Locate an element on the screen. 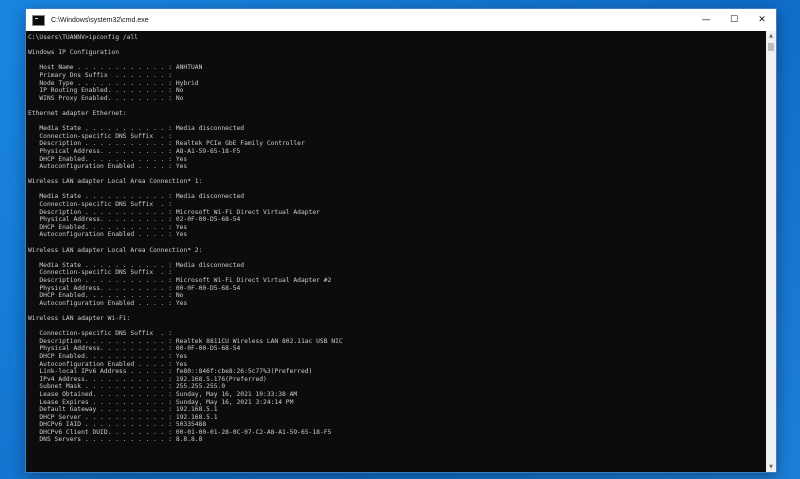 Image resolution: width=800 pixels, height=479 pixels. console-line: WINS Proxy Enabled. . . . . . . . : No is located at coordinates (106, 98).